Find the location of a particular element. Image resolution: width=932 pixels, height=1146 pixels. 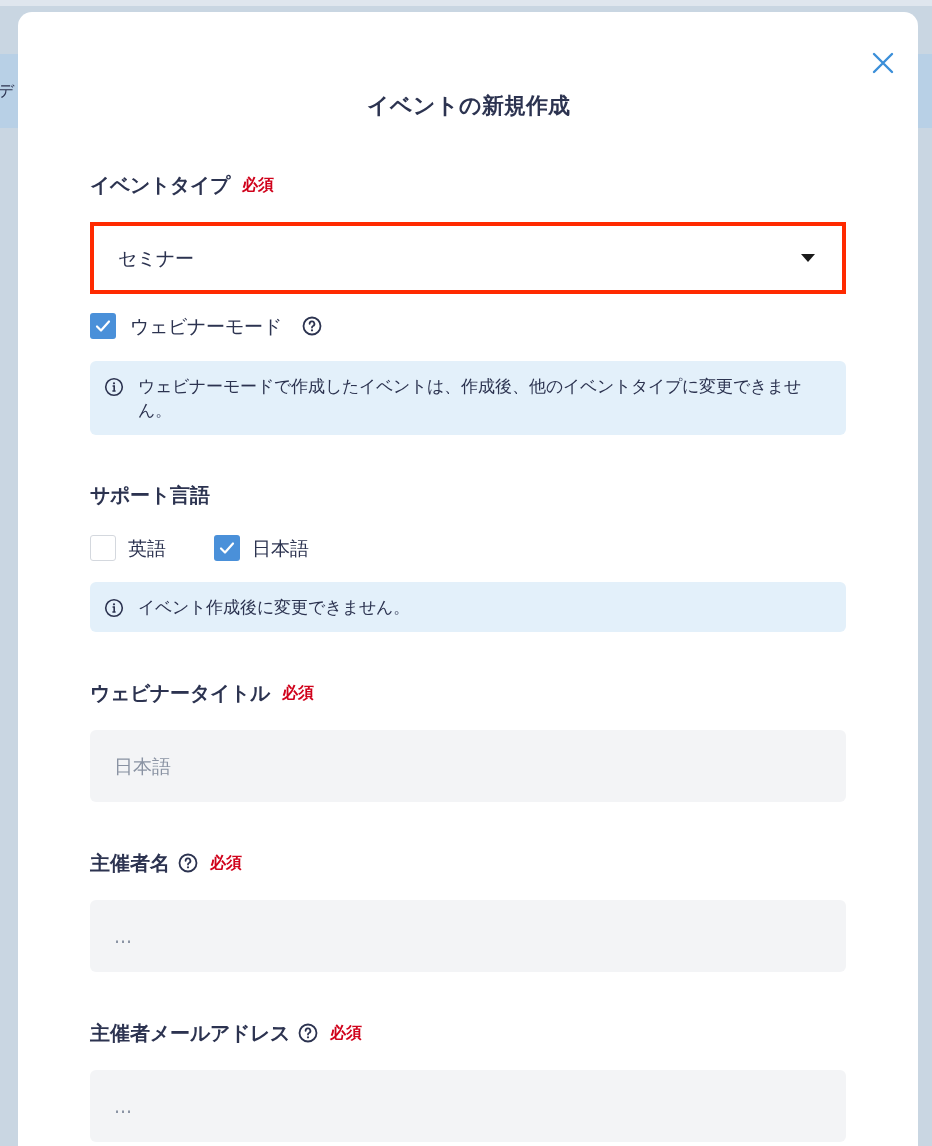

notice-text: ウェビナーモードで作成したイベントは、作成後、他のイベントタイプに変更できません。 is located at coordinates (470, 398).